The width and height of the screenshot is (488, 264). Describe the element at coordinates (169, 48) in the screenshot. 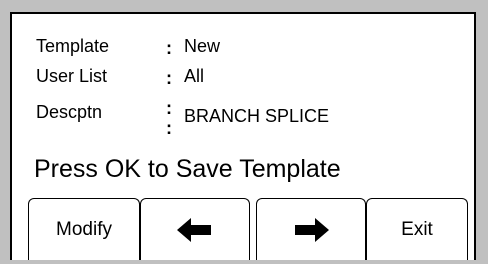

I see `template-colon: :` at that location.